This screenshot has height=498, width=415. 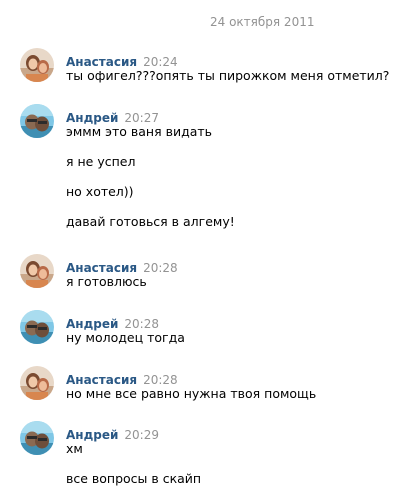 I want to click on message-text: все вопросы в скайп, so click(x=134, y=478).